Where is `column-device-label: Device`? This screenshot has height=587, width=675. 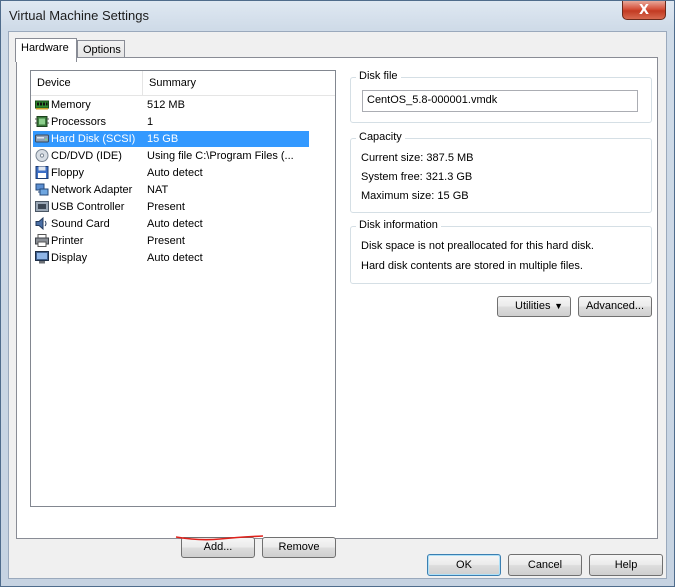
column-device-label: Device is located at coordinates (54, 83).